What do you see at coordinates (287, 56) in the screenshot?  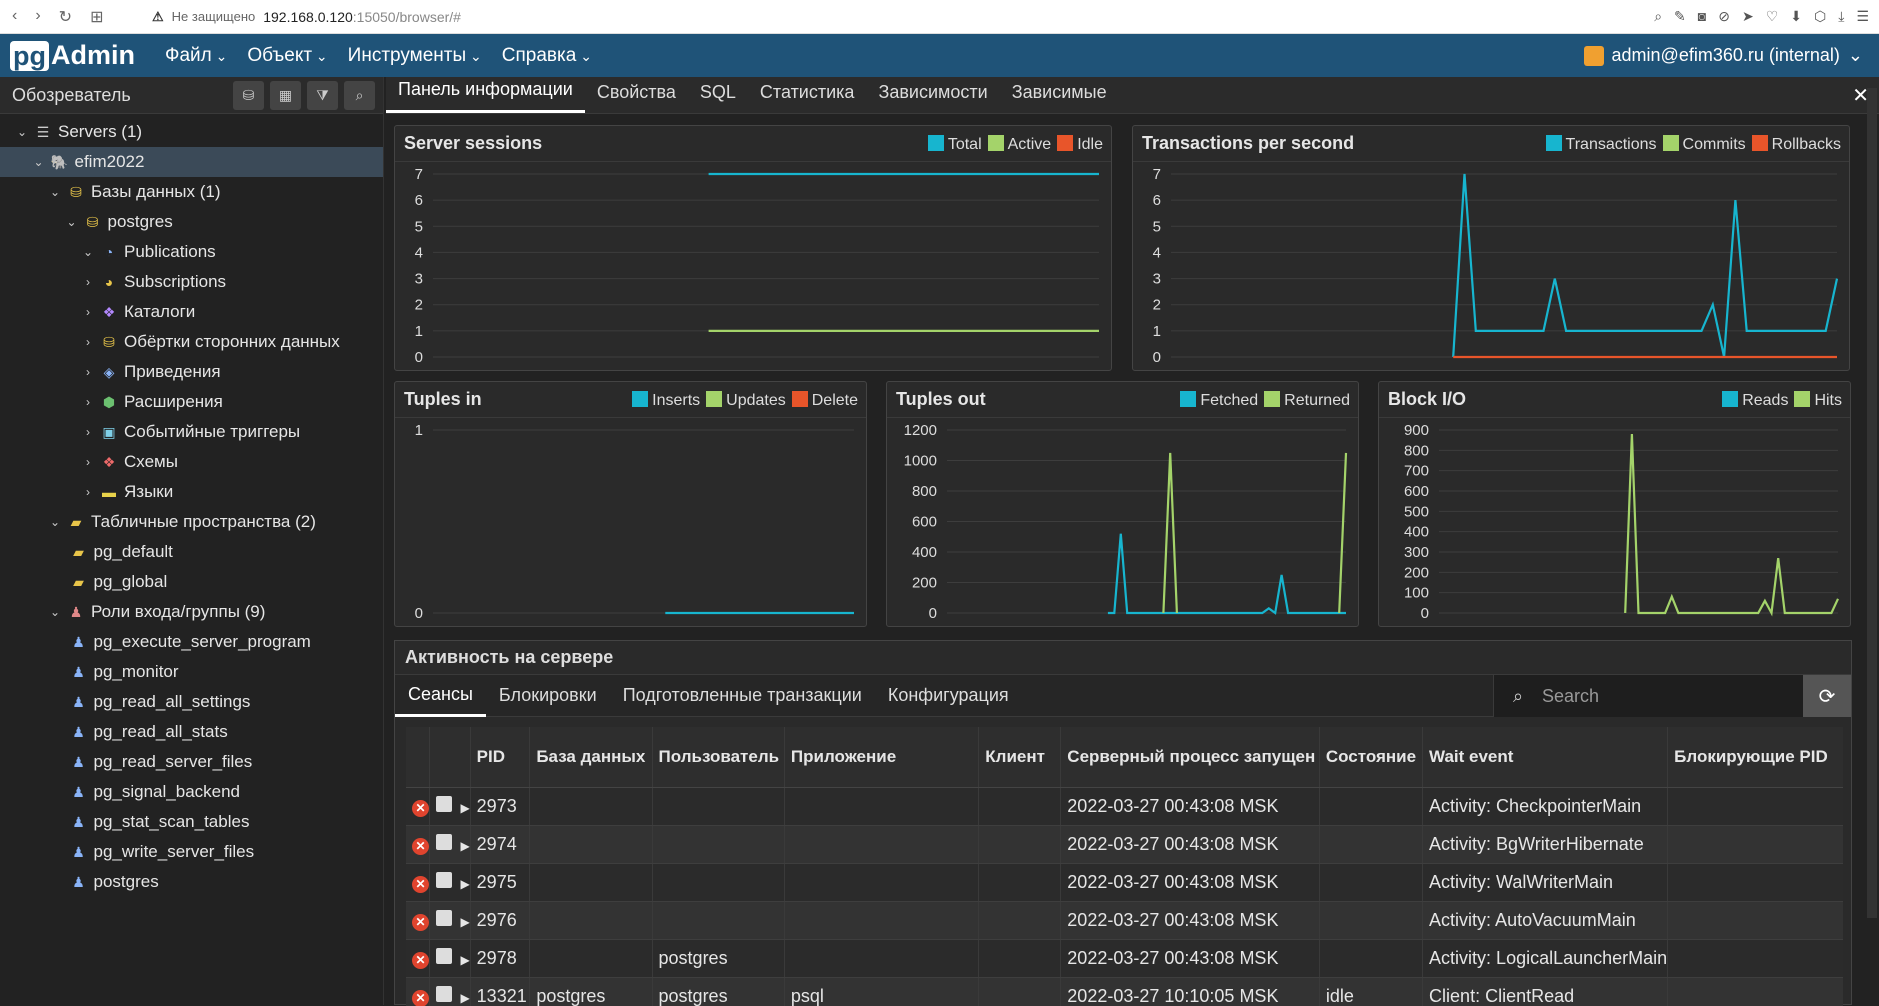 I see `menu-object: Объект` at bounding box center [287, 56].